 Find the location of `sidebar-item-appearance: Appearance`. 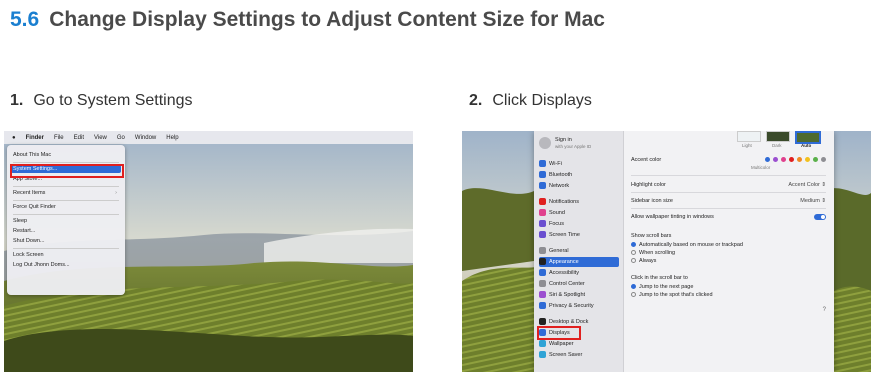

sidebar-item-appearance: Appearance is located at coordinates (579, 262).